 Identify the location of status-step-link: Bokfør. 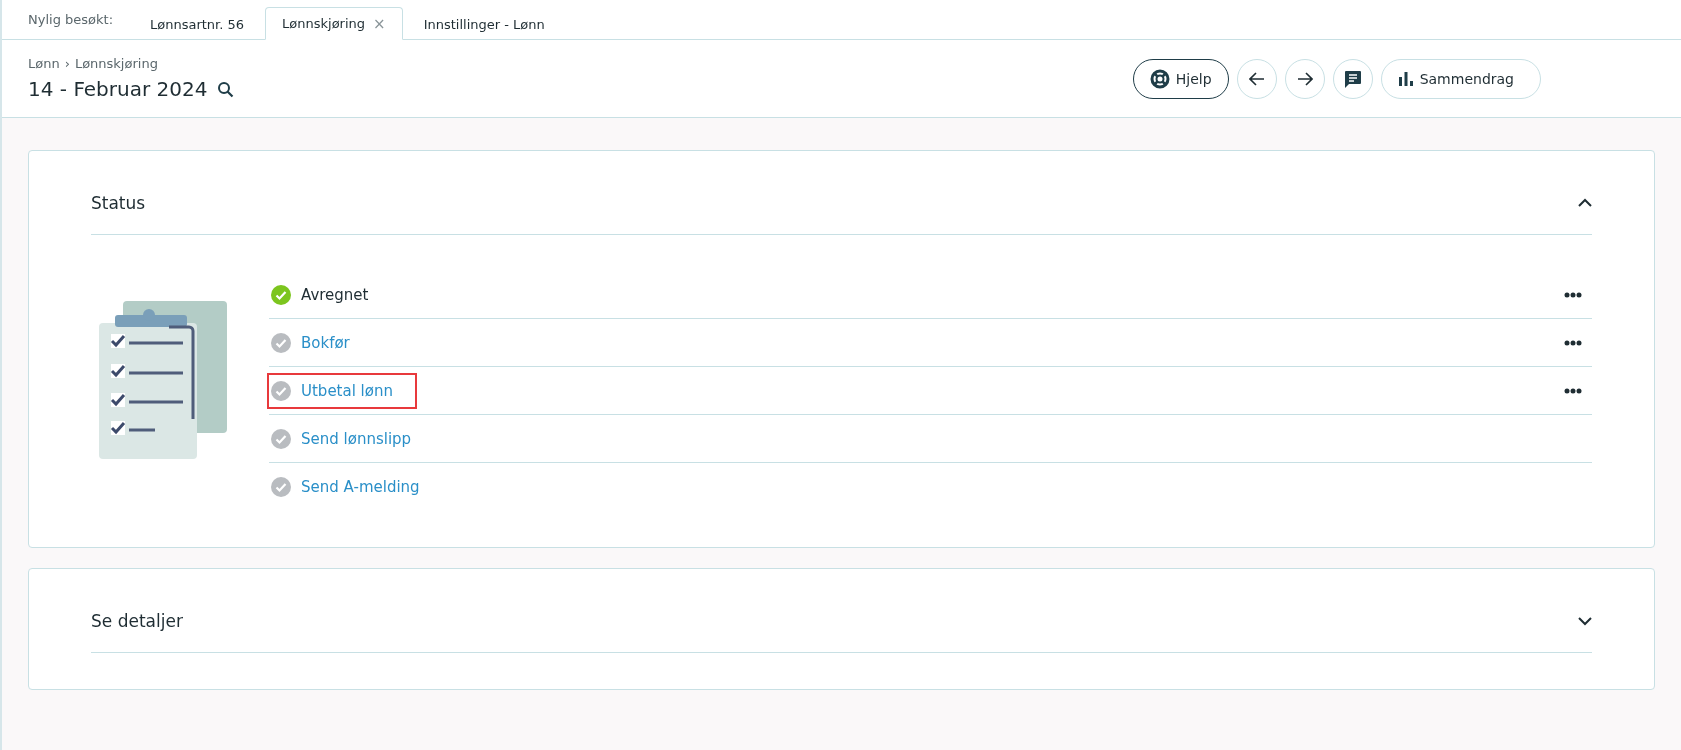
(325, 342).